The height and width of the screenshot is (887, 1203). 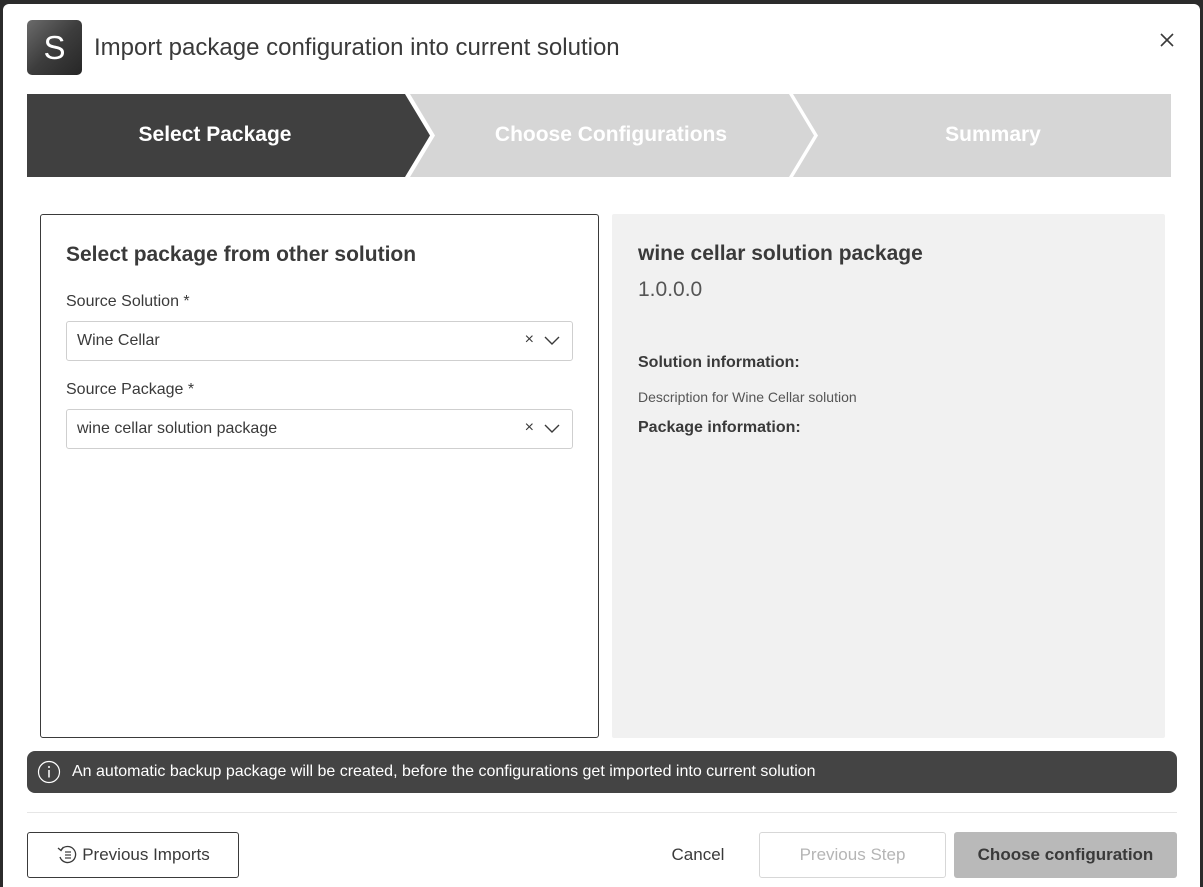 What do you see at coordinates (747, 397) in the screenshot?
I see `solution-description: Description for Wine Cellar solution` at bounding box center [747, 397].